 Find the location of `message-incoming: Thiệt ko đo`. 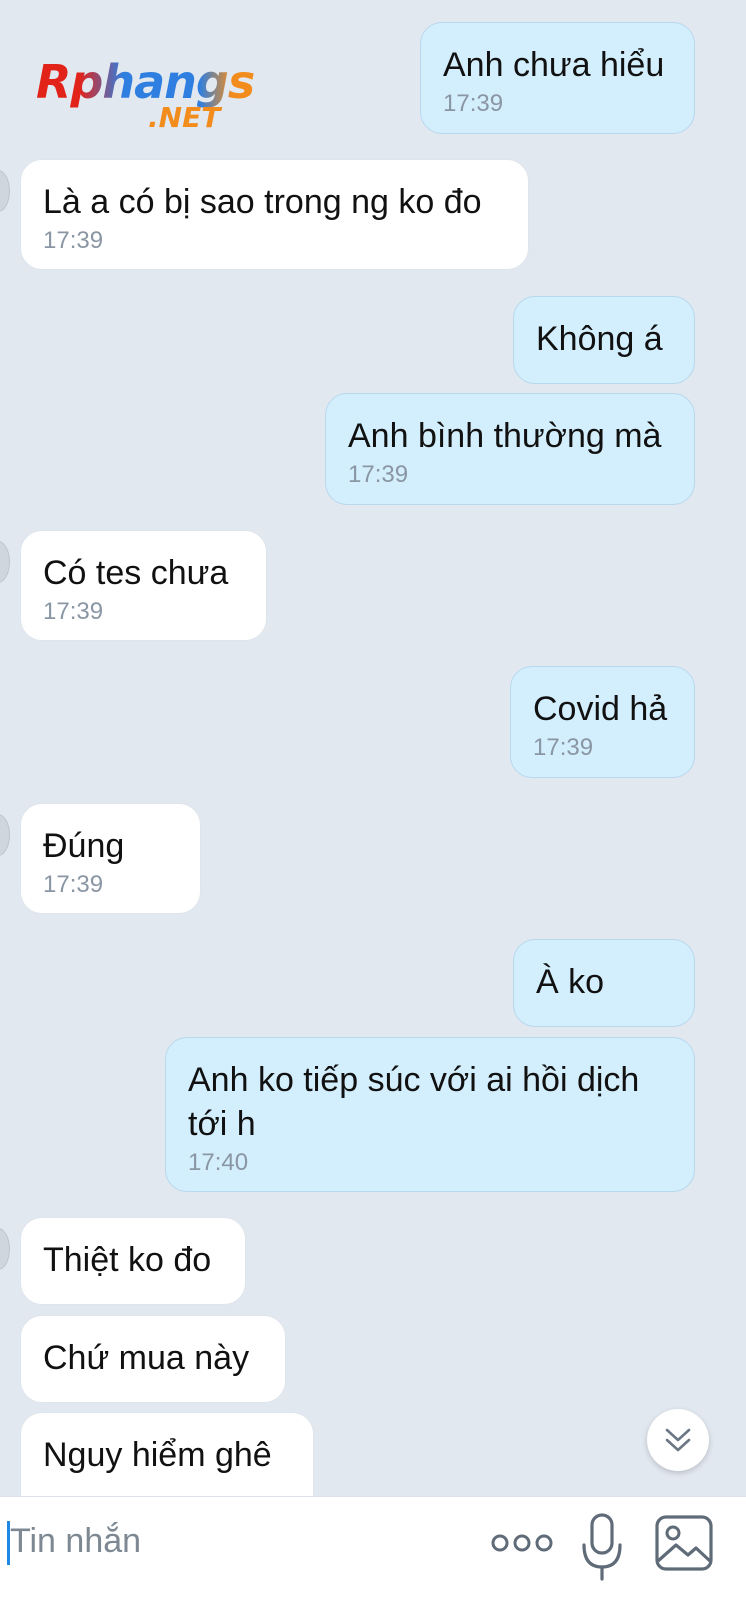

message-incoming: Thiệt ko đo is located at coordinates (133, 1261).